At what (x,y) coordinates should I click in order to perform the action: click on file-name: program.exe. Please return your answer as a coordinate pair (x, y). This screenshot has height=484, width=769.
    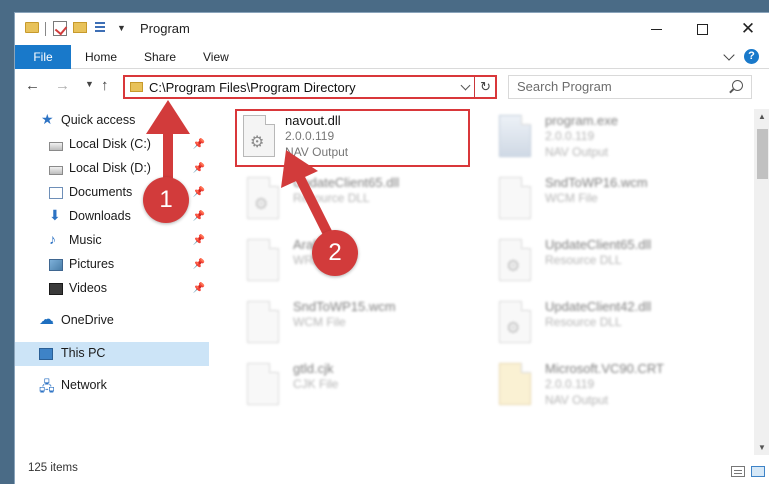
    Looking at the image, I should click on (581, 120).